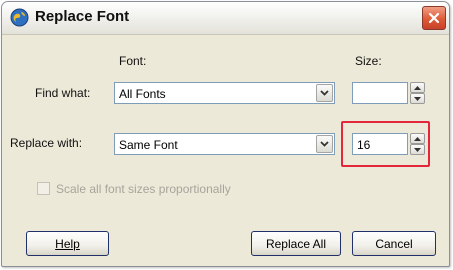 The image size is (453, 270). I want to click on find-size-down-button, so click(417, 98).